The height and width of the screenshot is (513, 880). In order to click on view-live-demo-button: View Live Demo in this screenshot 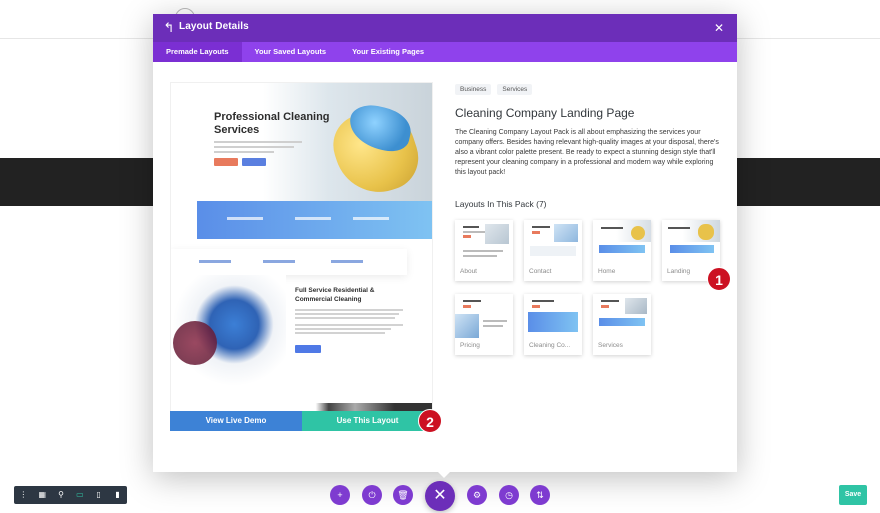, I will do `click(236, 421)`.